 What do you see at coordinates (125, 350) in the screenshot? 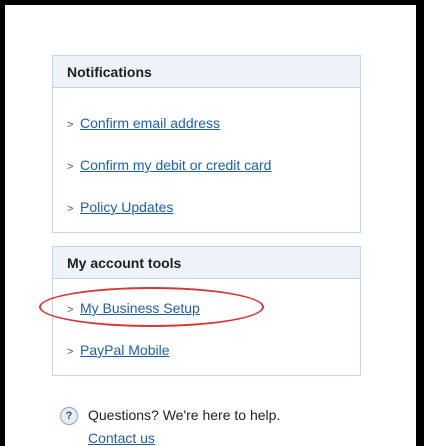
I see `paypal-mobile-label: PayPal Mobile` at bounding box center [125, 350].